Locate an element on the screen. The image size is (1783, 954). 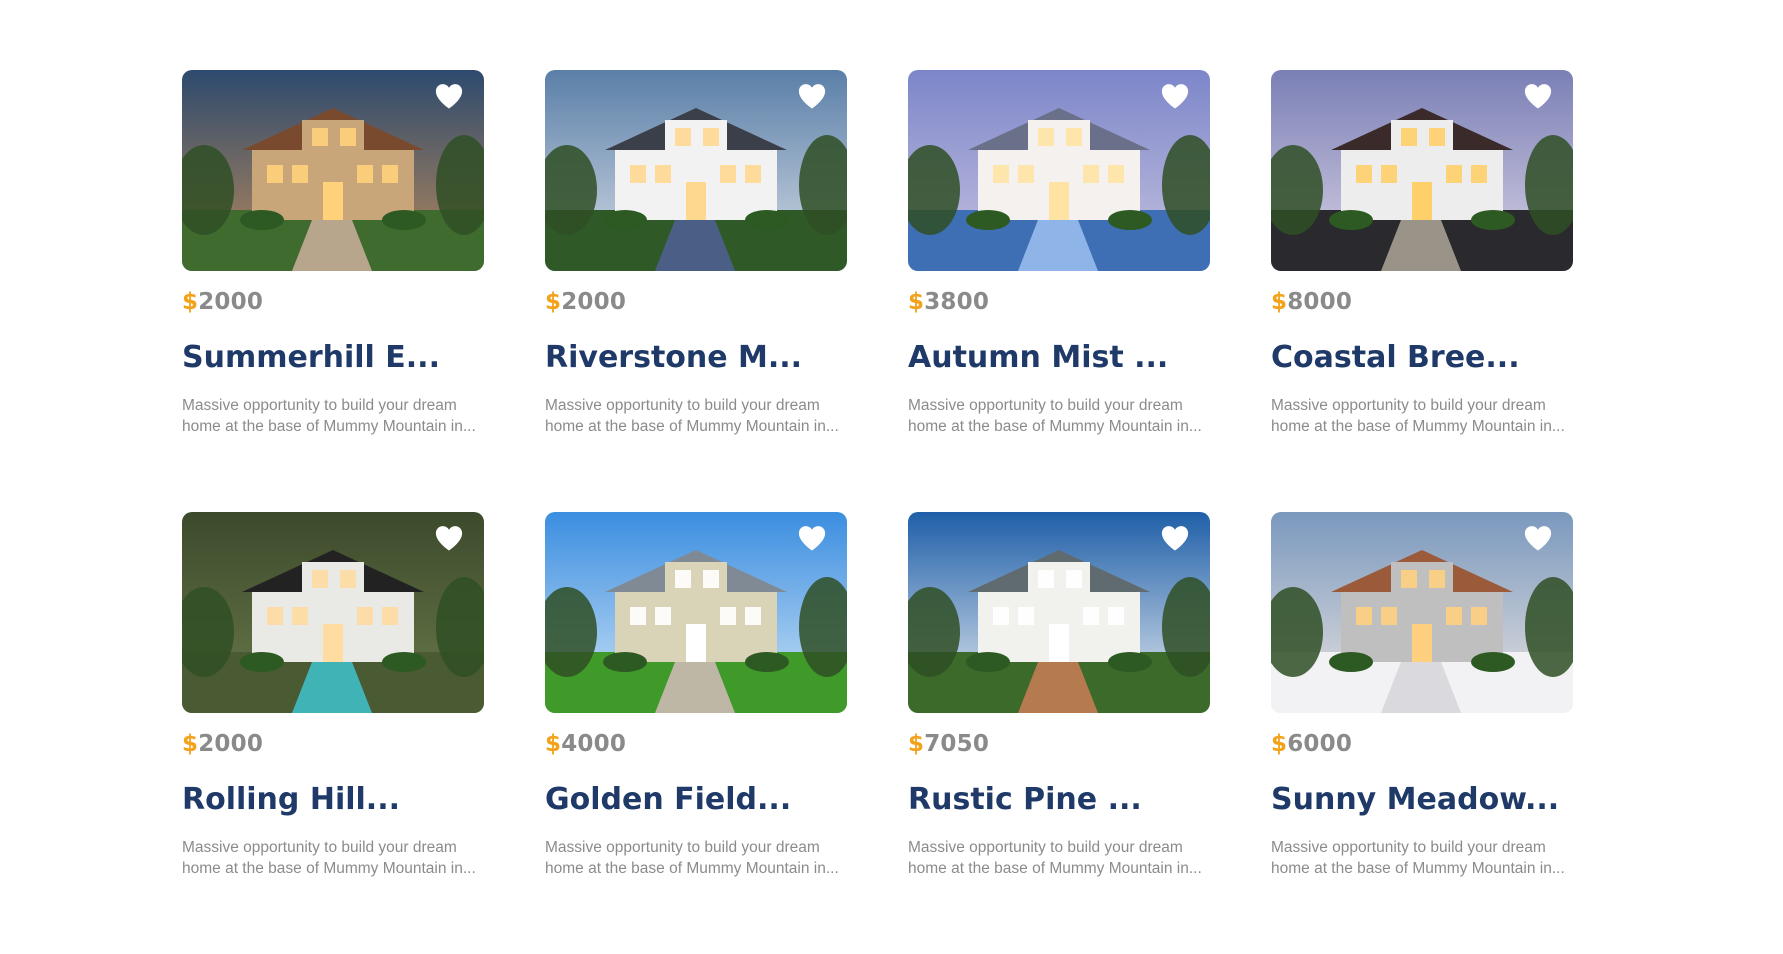
property-price: $7050 is located at coordinates (1059, 744).